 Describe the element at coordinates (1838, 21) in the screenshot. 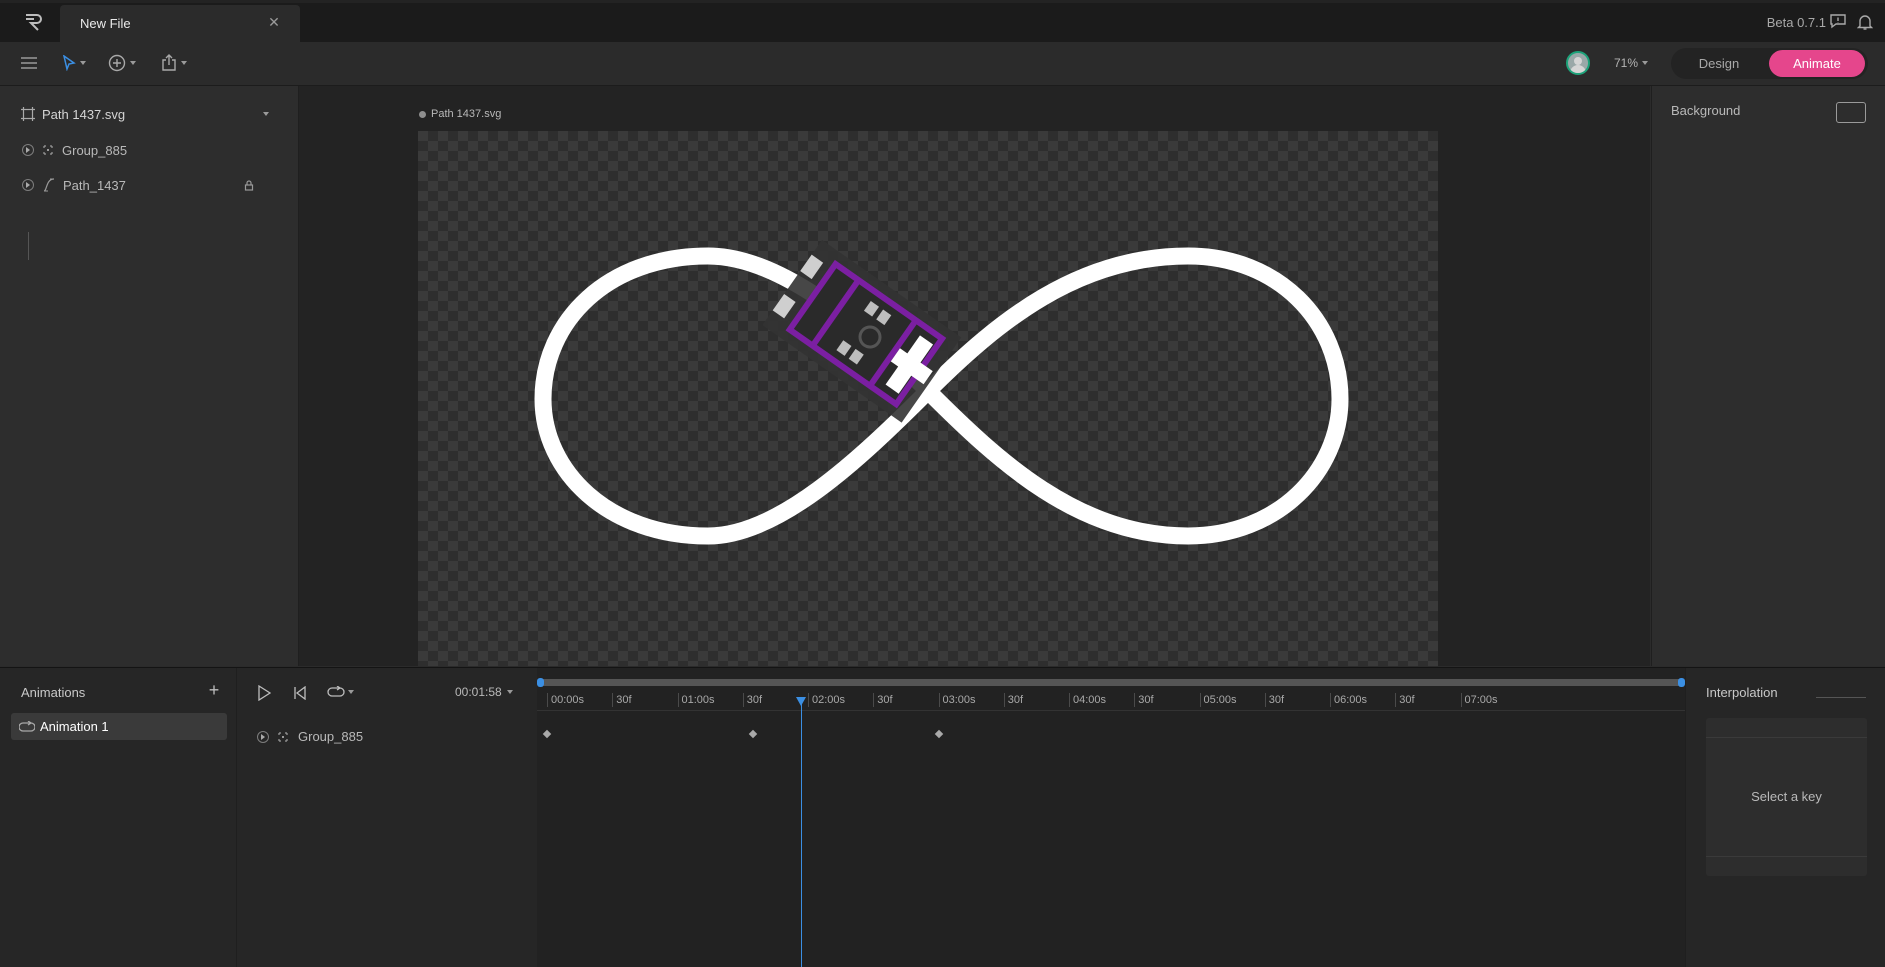

I see `feedback-chat-icon` at that location.